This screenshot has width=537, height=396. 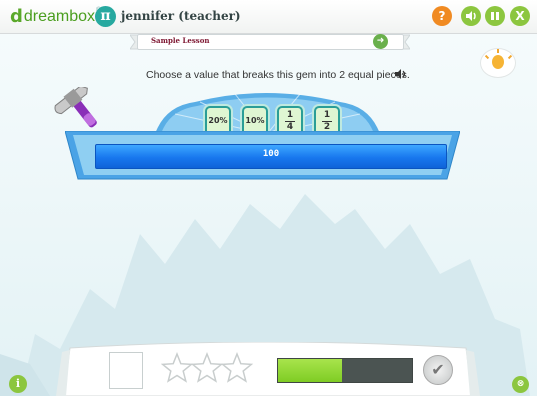 I want to click on top-bar: d dreambox ® π jennifer (teacher) ? X, so click(x=268, y=17).